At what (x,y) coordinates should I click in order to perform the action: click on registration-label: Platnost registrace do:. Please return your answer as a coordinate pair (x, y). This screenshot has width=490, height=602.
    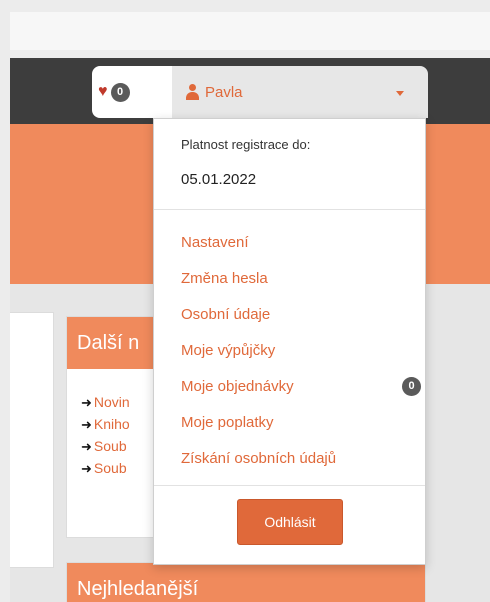
    Looking at the image, I should click on (246, 144).